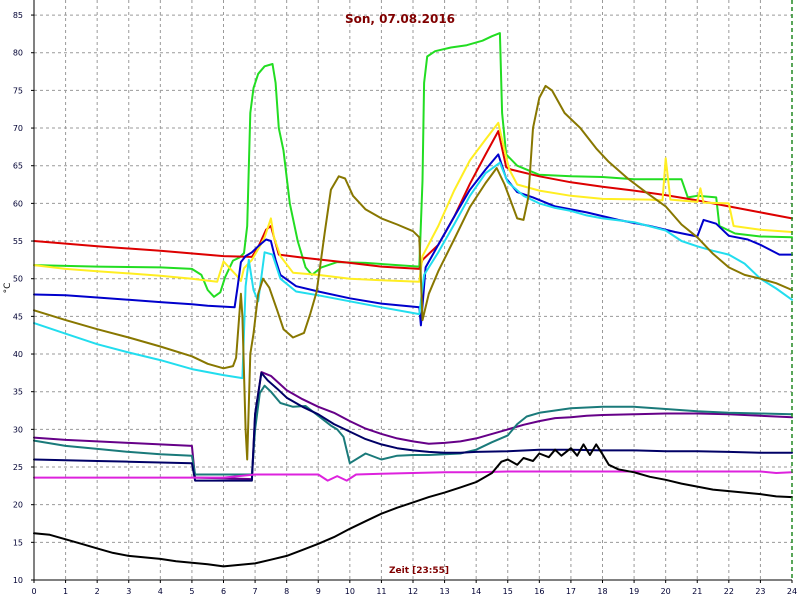 Image resolution: width=800 pixels, height=600 pixels. I want to click on x-tick-label: 10, so click(350, 591).